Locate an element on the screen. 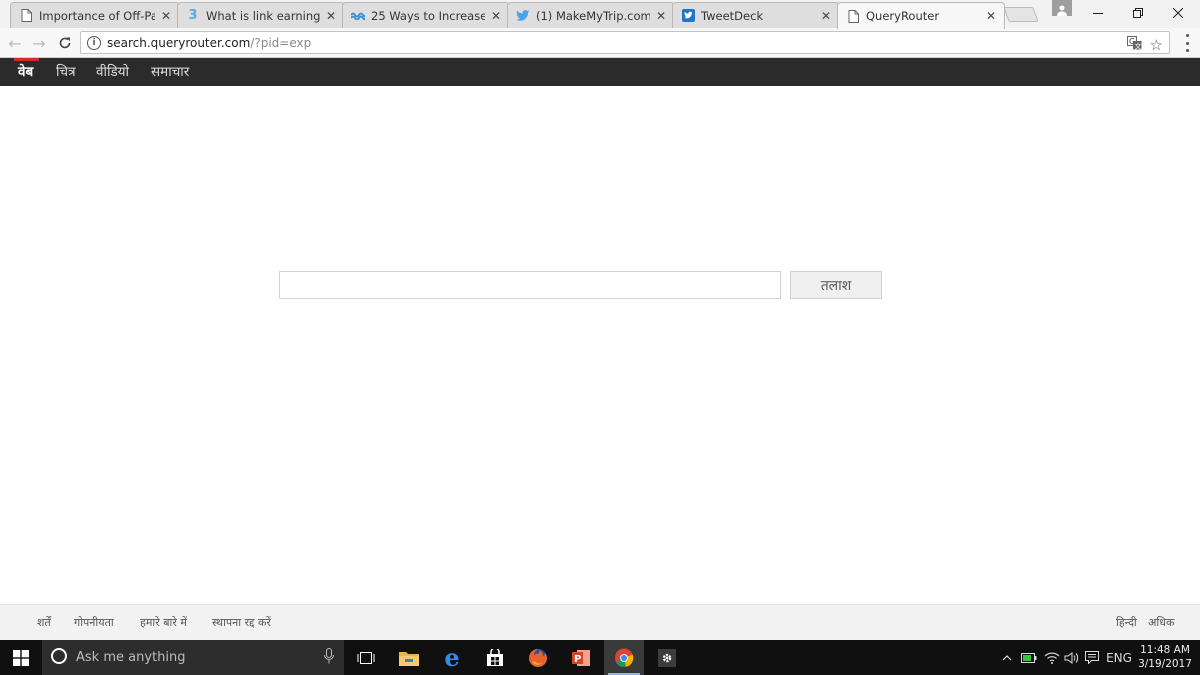 The width and height of the screenshot is (1200, 675). footer-link-terms: शर्तें is located at coordinates (44, 623).